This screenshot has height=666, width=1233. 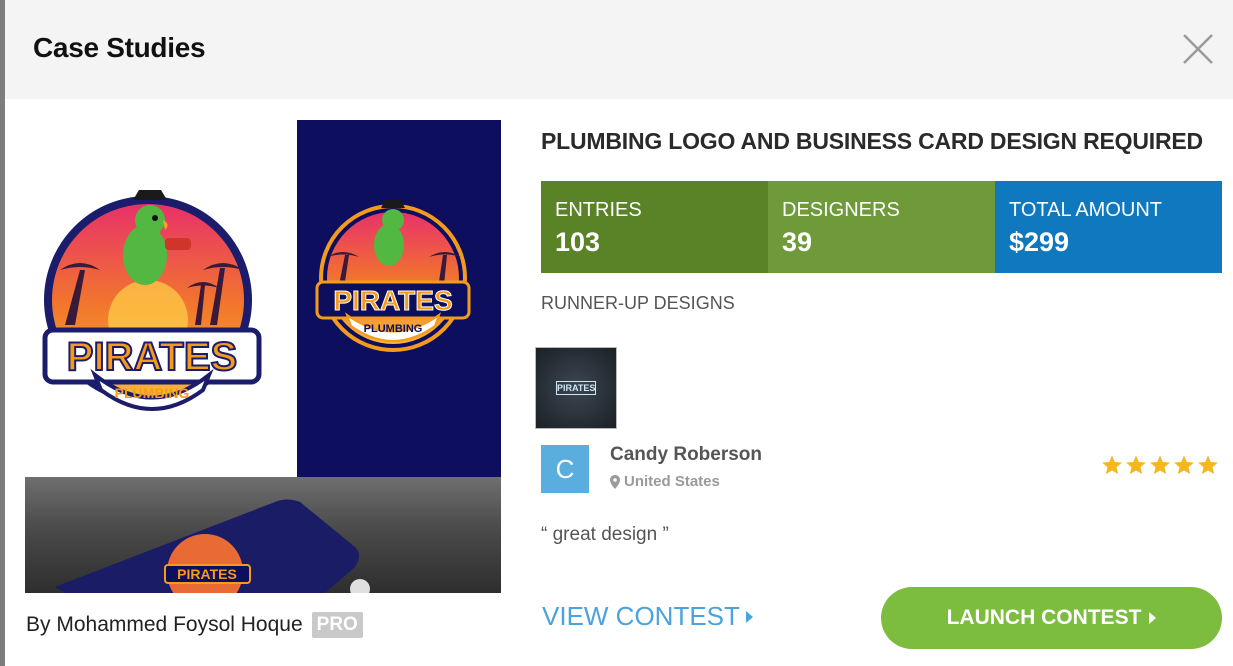 What do you see at coordinates (605, 534) in the screenshot?
I see `review-quote: “ great design ”` at bounding box center [605, 534].